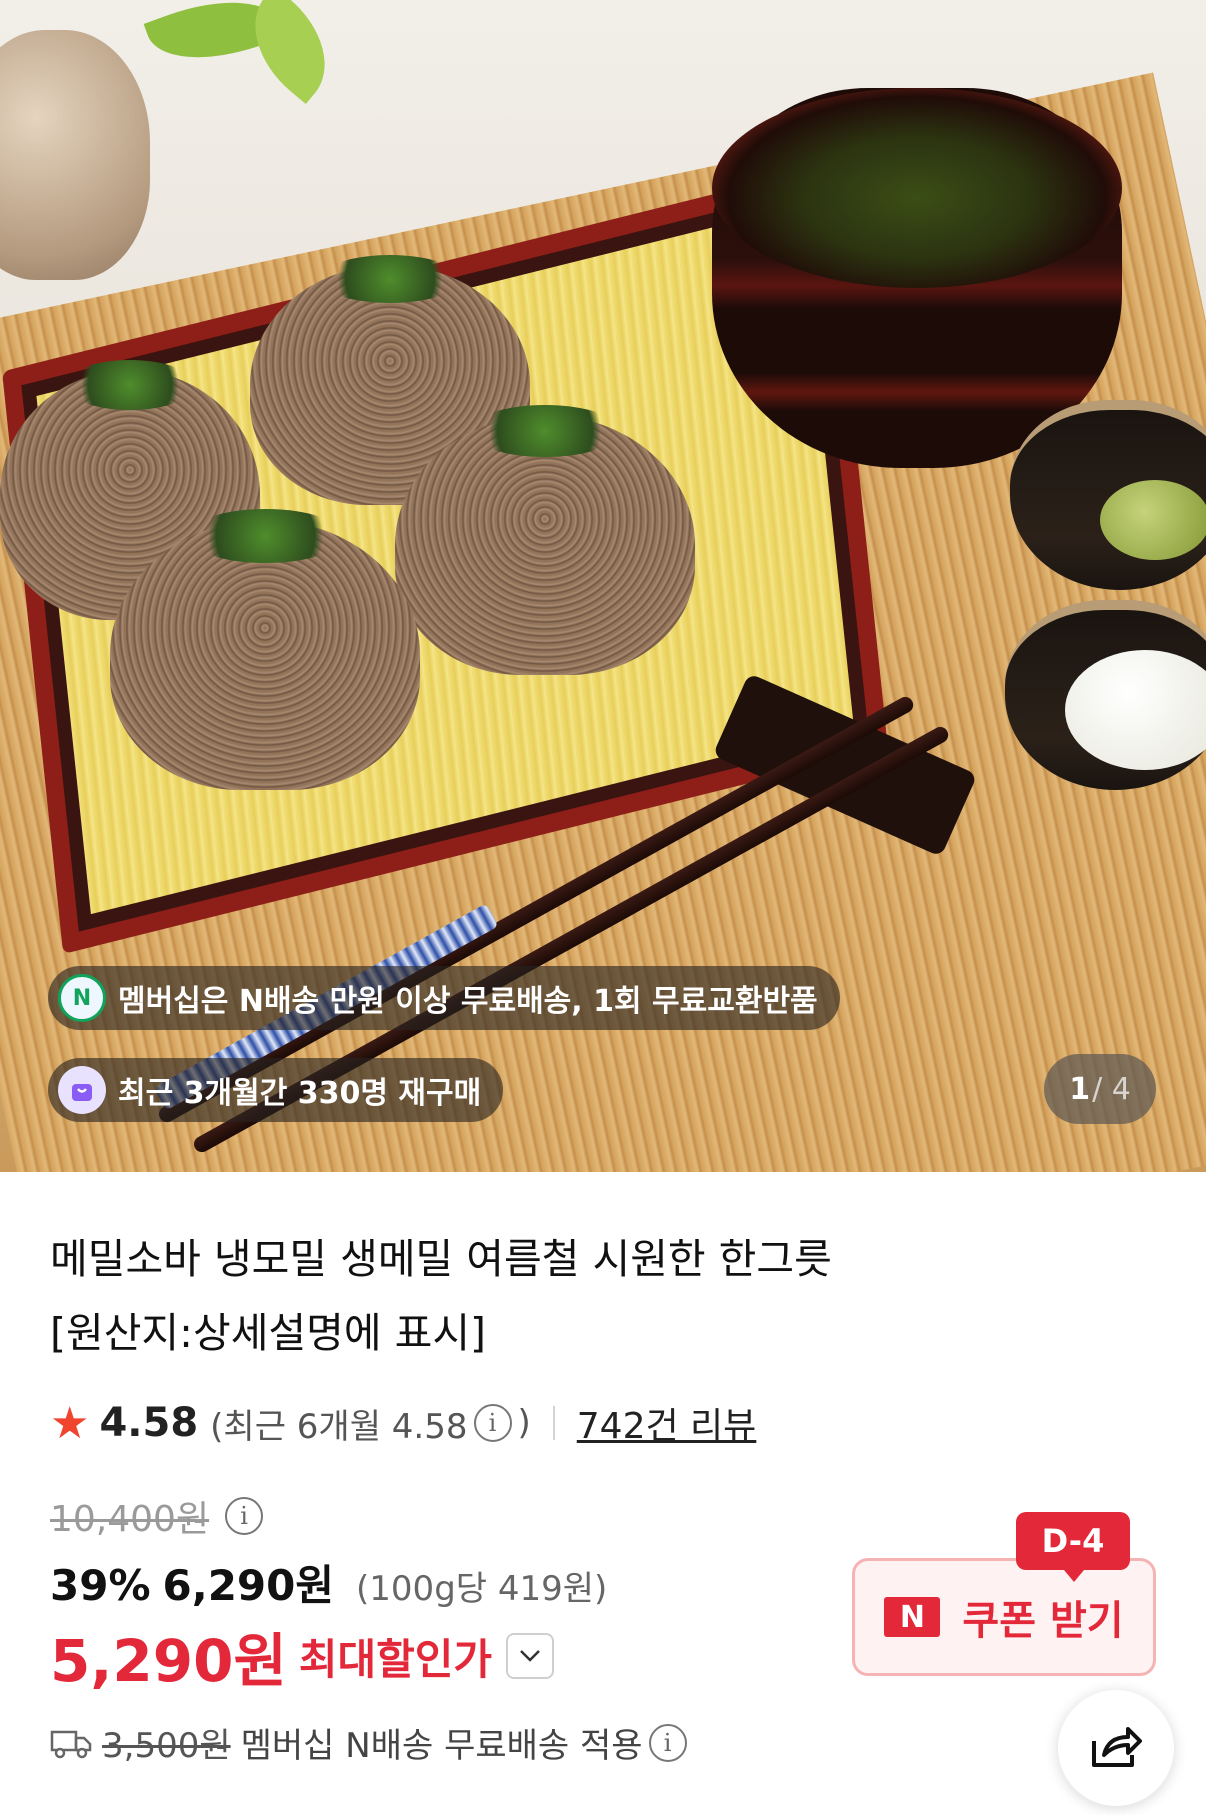  What do you see at coordinates (75, 155) in the screenshot?
I see `vase-image` at bounding box center [75, 155].